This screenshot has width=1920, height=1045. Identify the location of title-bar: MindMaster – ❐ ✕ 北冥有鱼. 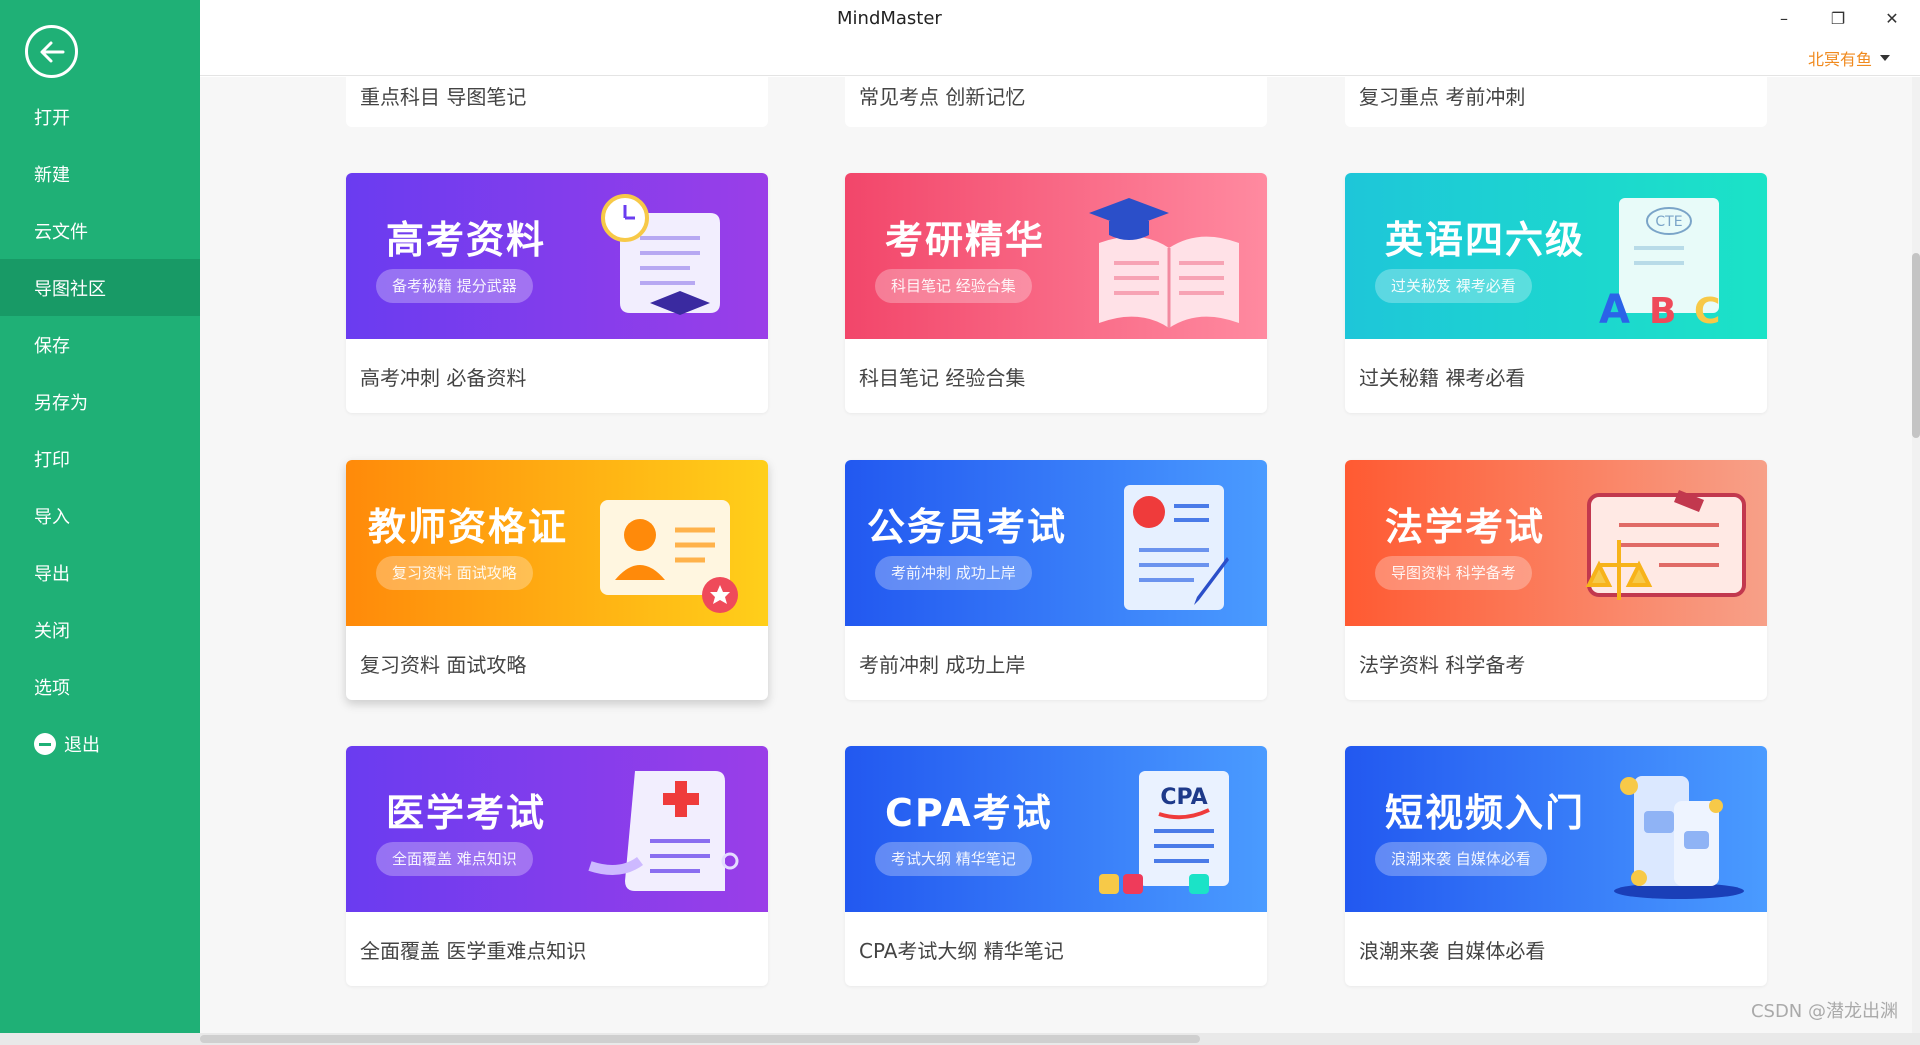
(1060, 38).